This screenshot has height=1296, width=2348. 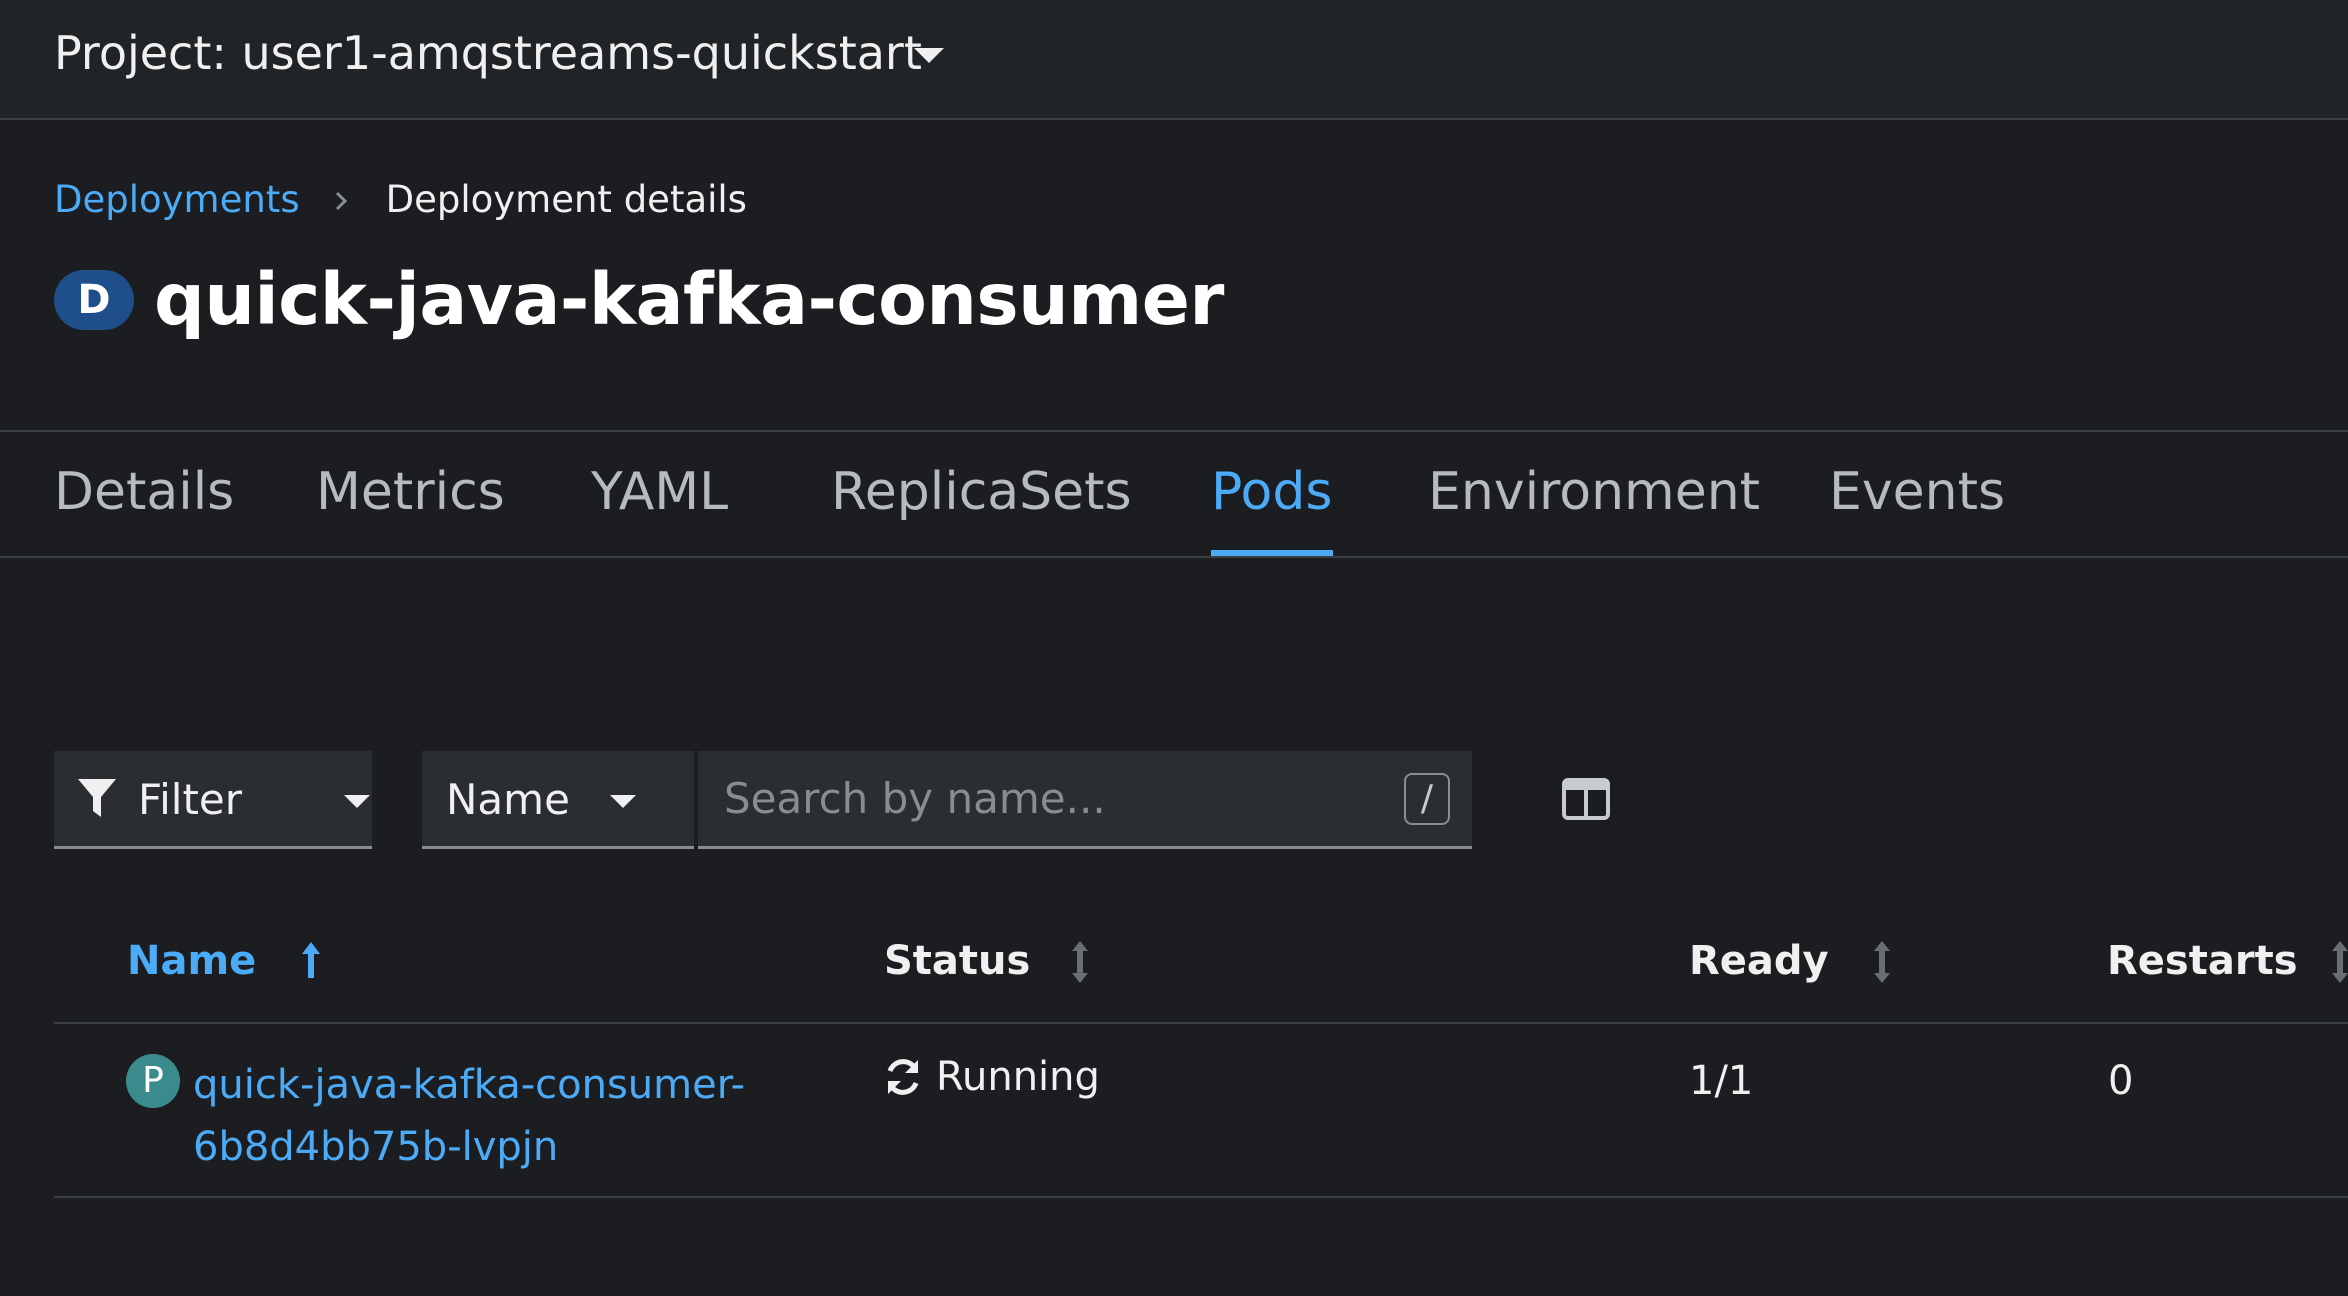 I want to click on page-header: D quick-java-kafka-consumer, so click(x=639, y=299).